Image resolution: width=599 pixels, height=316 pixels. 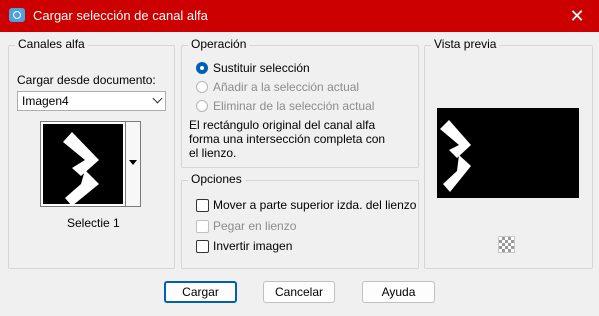 What do you see at coordinates (315, 205) in the screenshot?
I see `option-move-label: Mover a parte superior izda. del lienzo` at bounding box center [315, 205].